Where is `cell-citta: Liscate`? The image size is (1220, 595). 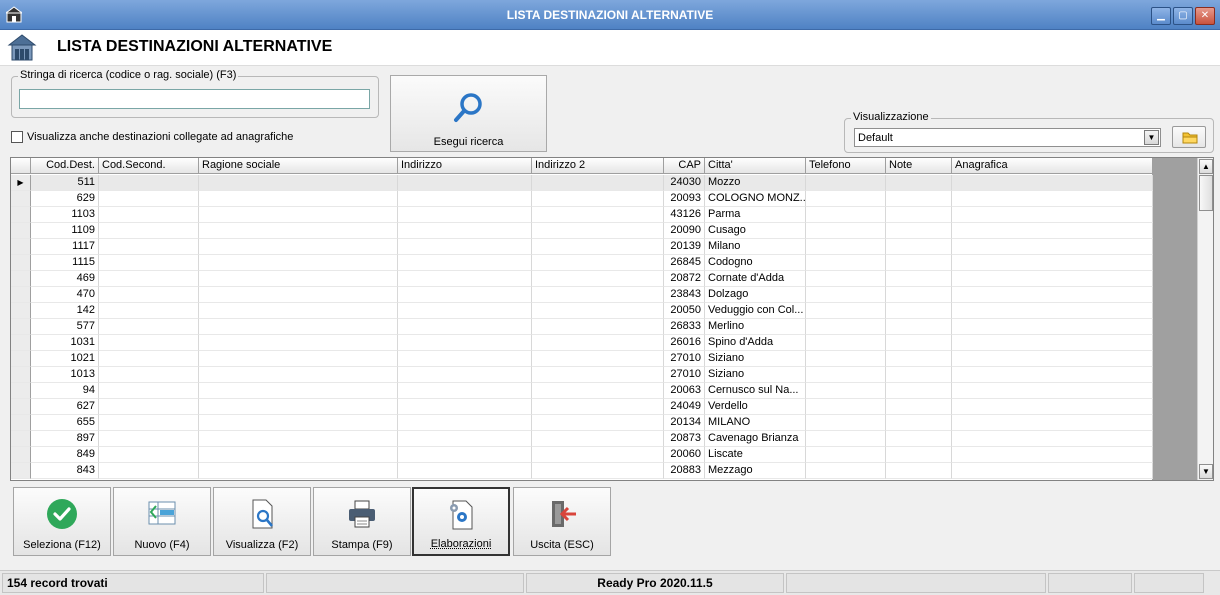
cell-citta: Liscate is located at coordinates (755, 455).